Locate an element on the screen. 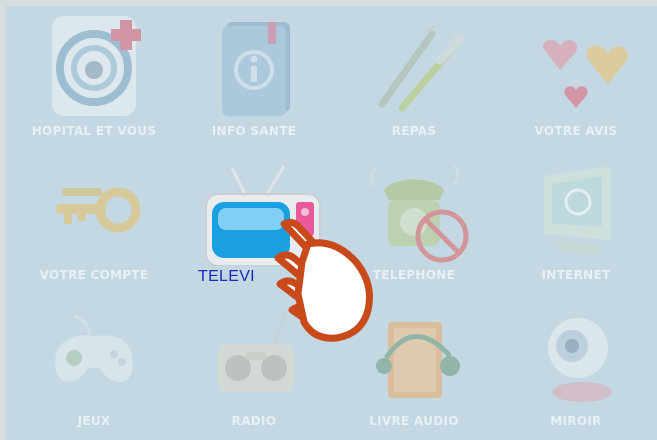  menu-item-label: REPAS is located at coordinates (414, 131).